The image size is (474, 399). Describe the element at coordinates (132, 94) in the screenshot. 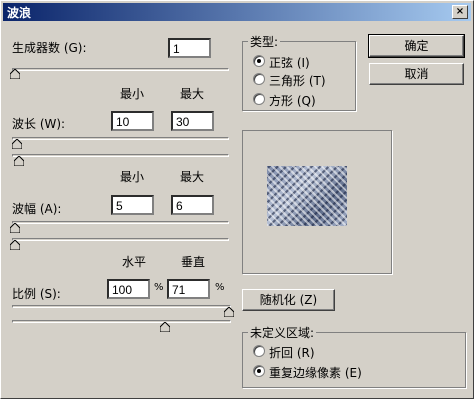

I see `wavelength-min-header: 最小` at that location.